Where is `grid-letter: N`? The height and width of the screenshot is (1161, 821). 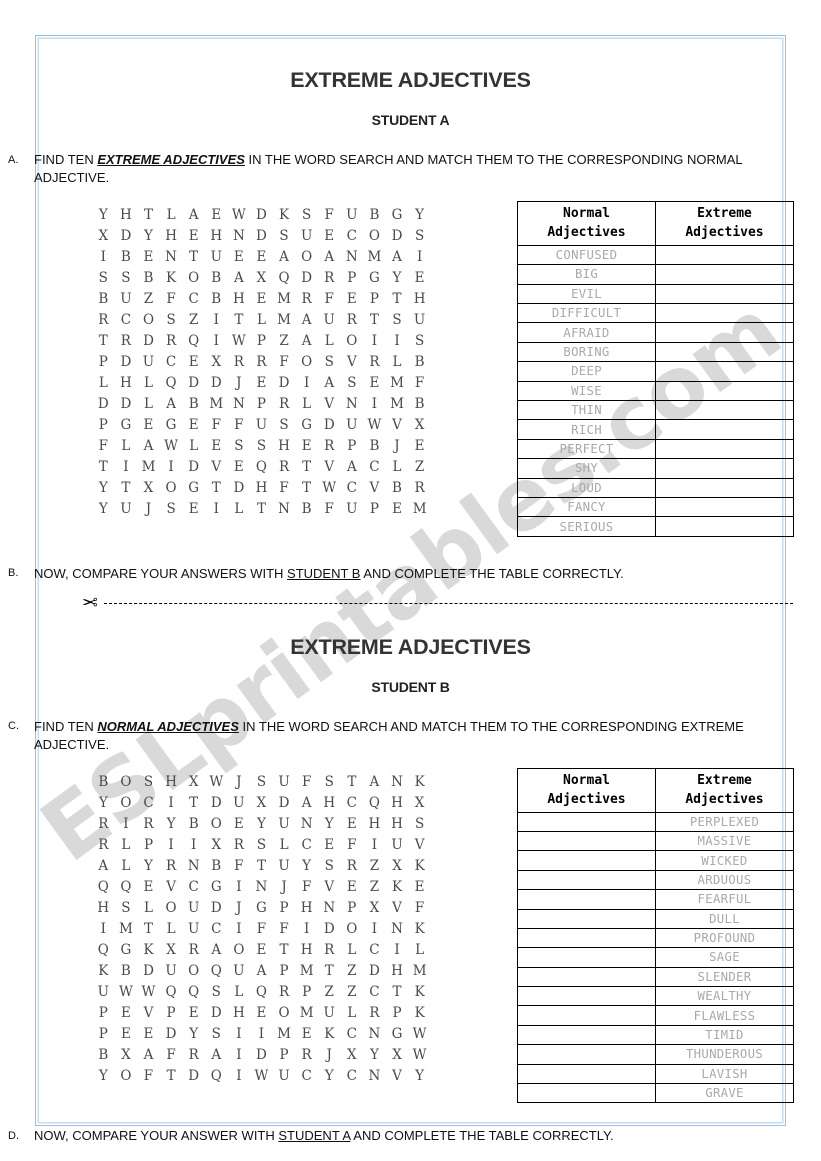
grid-letter: N is located at coordinates (306, 823).